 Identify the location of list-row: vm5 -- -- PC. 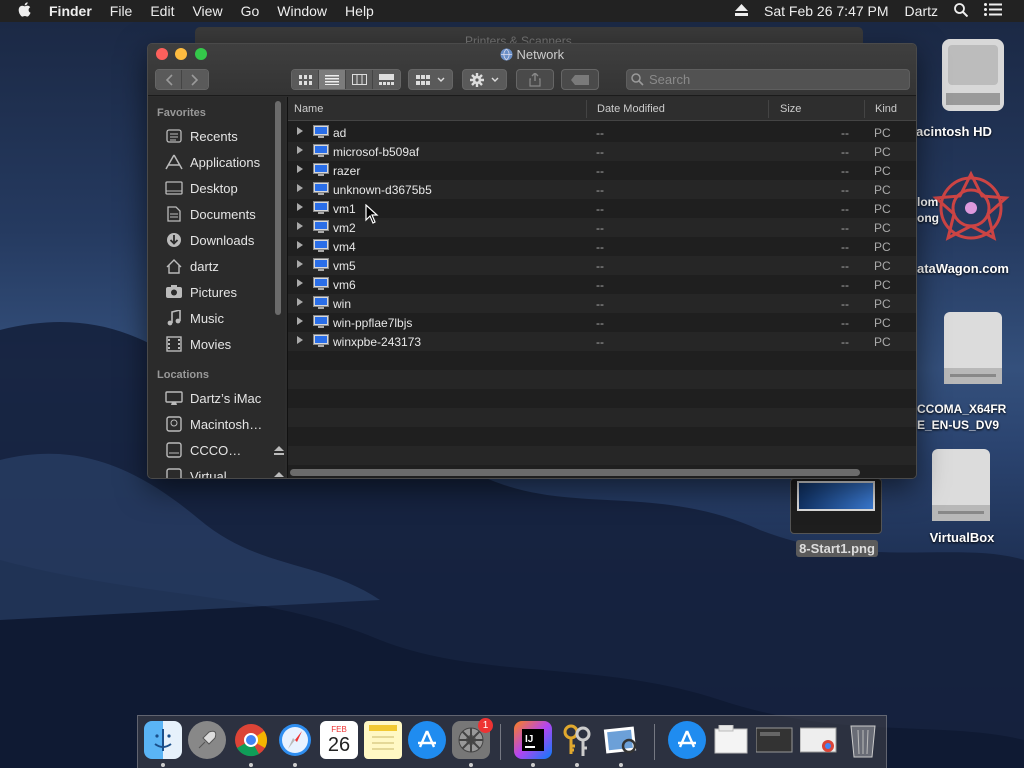
(602, 265).